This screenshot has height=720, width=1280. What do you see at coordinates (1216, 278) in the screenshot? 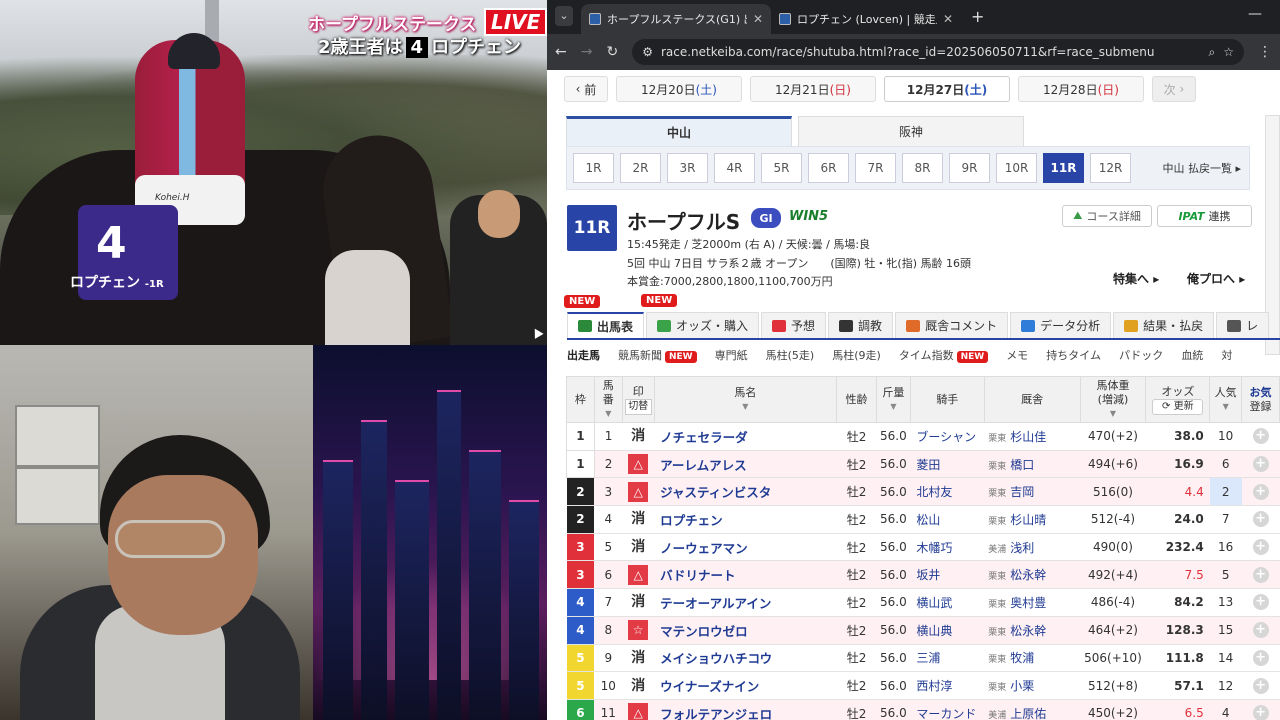
I see `pro-link: 俺プロへ ▸` at bounding box center [1216, 278].